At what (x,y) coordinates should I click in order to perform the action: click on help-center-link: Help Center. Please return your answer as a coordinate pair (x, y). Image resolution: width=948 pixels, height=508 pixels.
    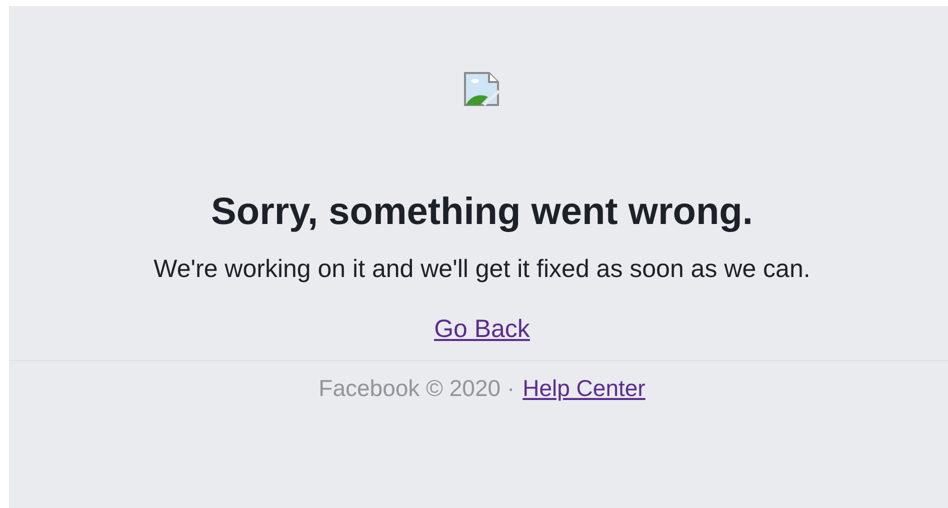
    Looking at the image, I should click on (584, 388).